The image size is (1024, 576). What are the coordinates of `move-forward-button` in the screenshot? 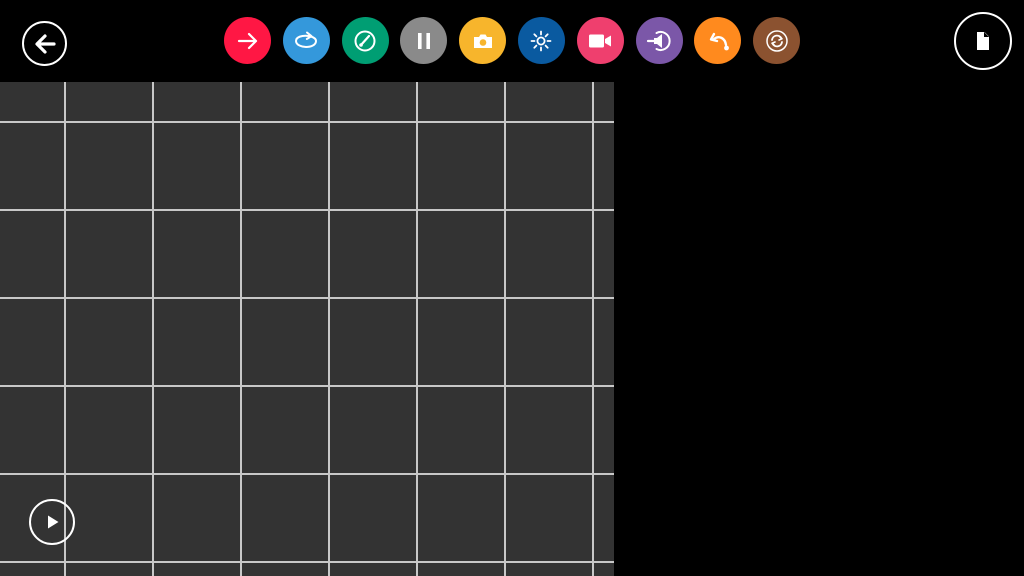 It's located at (247, 40).